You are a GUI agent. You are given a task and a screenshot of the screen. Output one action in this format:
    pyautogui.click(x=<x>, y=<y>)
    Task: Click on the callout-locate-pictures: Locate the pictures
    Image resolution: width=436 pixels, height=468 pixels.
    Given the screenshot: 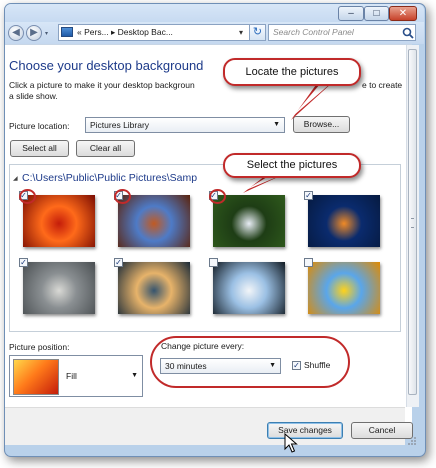 What is the action you would take?
    pyautogui.click(x=292, y=72)
    